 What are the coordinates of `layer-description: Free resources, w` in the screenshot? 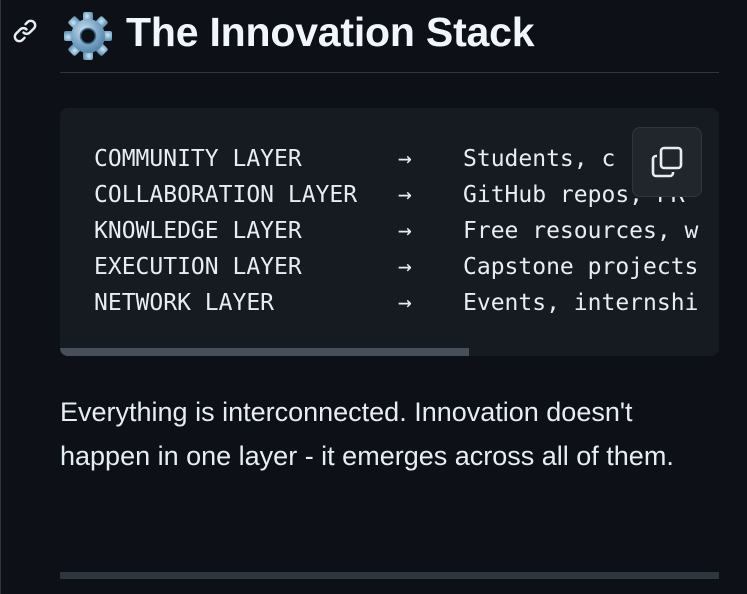 It's located at (581, 231).